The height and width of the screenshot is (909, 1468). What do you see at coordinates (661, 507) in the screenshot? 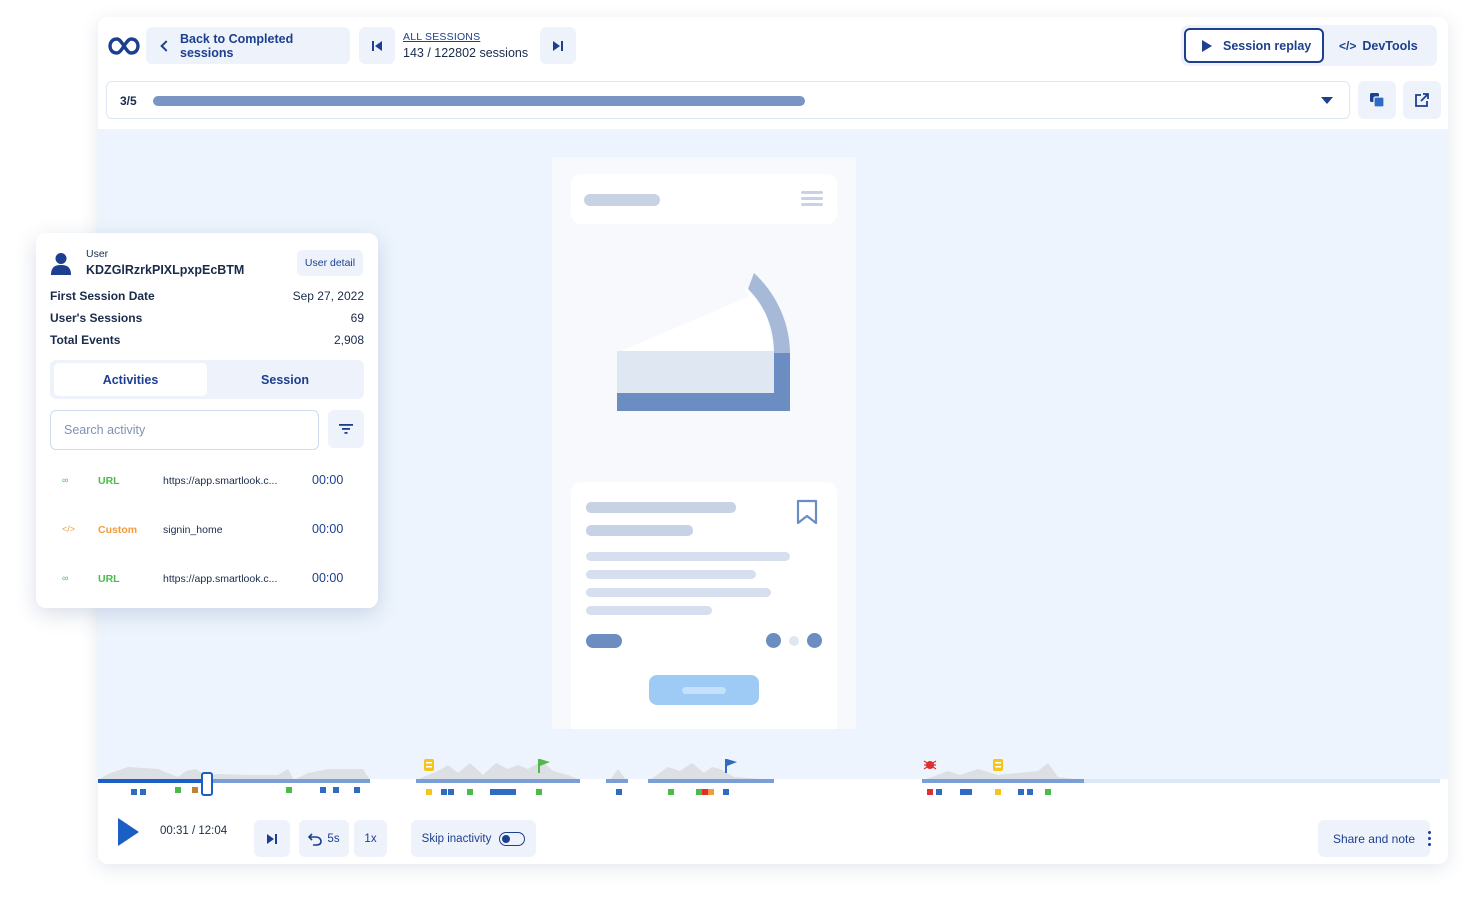
I see `card-title-skeleton` at bounding box center [661, 507].